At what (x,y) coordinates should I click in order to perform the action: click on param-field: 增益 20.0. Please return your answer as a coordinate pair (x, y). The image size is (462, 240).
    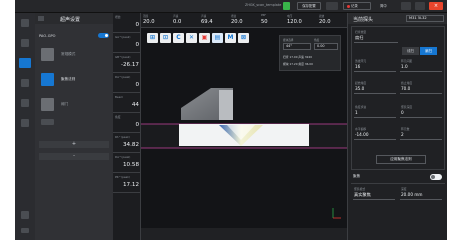
    Looking at the image, I should click on (244, 20).